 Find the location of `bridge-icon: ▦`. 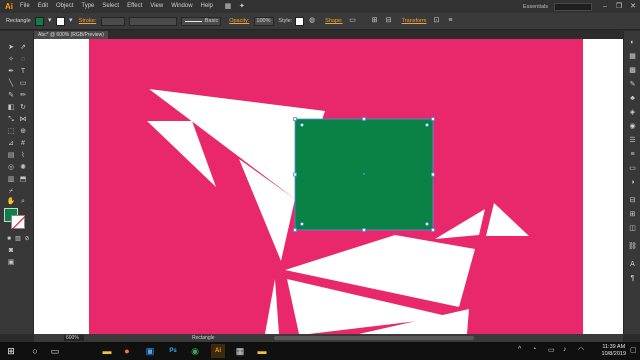

bridge-icon: ▦ is located at coordinates (228, 7).